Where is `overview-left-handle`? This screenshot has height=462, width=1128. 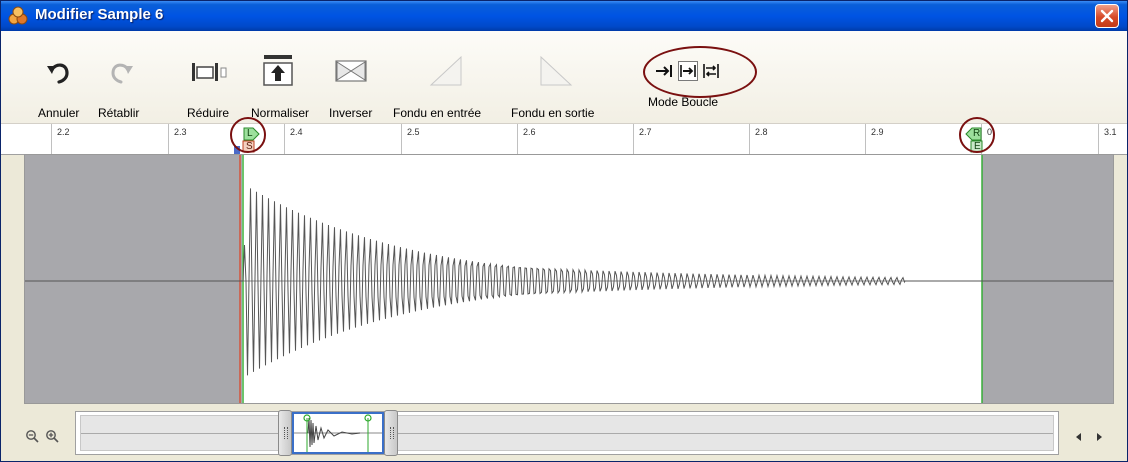 overview-left-handle is located at coordinates (285, 433).